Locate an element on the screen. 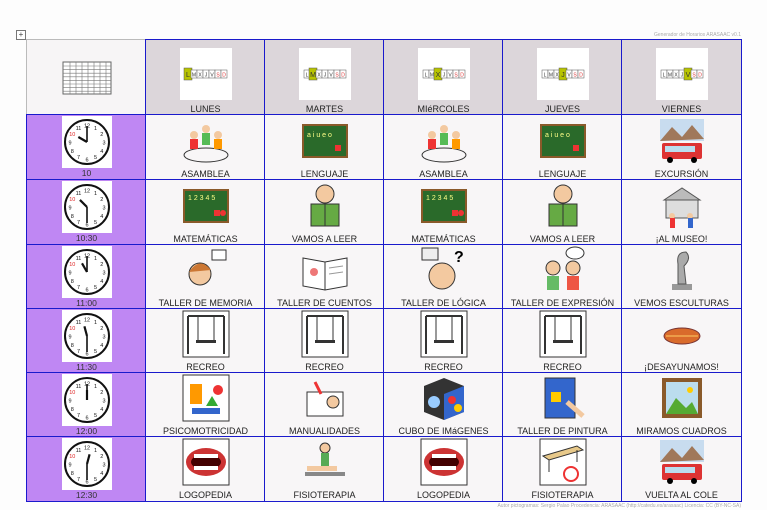 Image resolution: width=767 pixels, height=510 pixels. svg-text: 1 2 3 4 5 is located at coordinates (439, 198).